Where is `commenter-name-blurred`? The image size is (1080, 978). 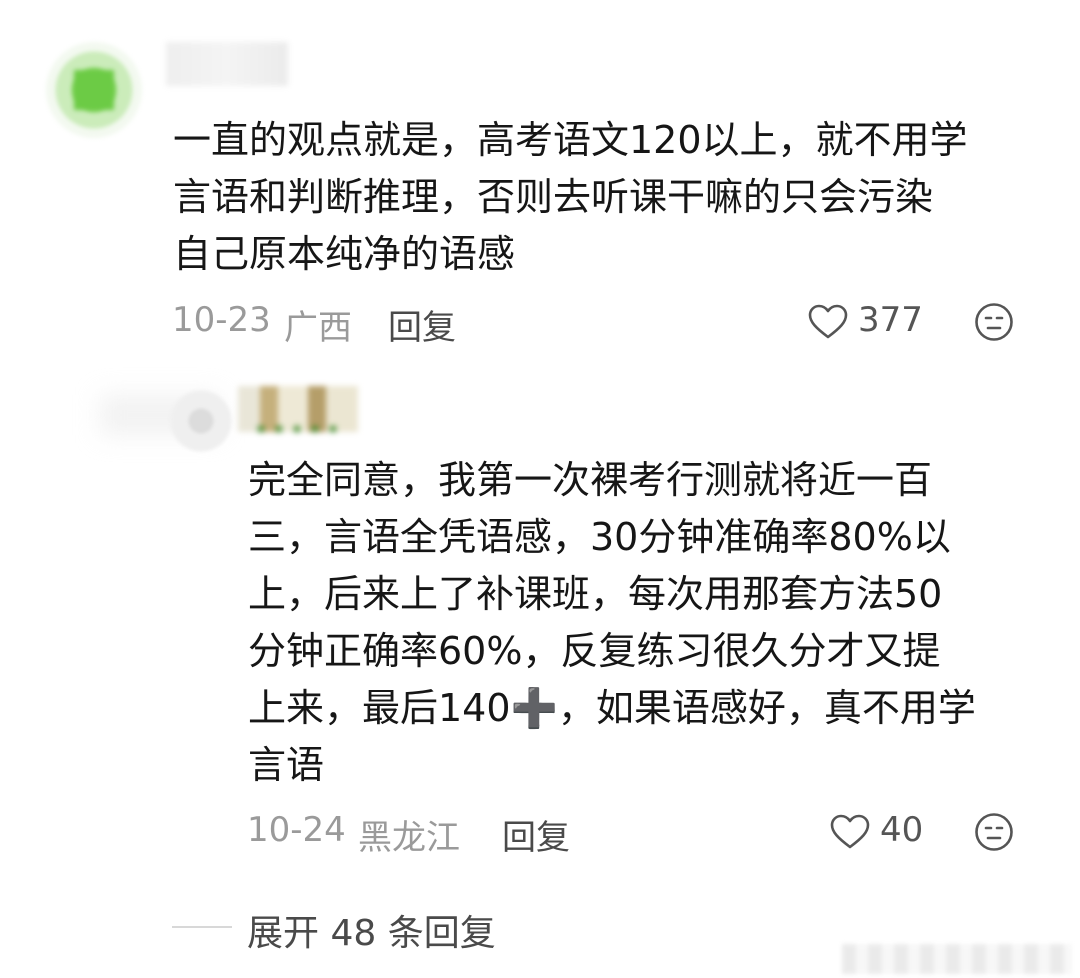
commenter-name-blurred is located at coordinates (227, 64).